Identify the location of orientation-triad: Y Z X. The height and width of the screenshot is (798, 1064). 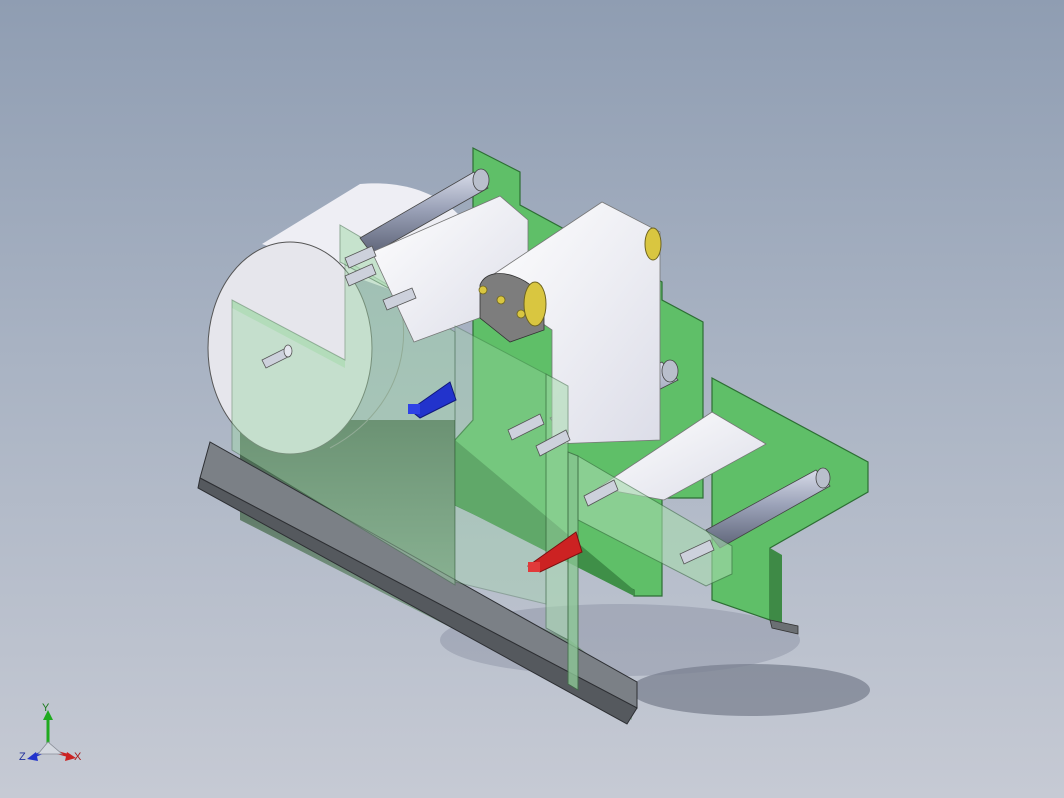
(54, 738).